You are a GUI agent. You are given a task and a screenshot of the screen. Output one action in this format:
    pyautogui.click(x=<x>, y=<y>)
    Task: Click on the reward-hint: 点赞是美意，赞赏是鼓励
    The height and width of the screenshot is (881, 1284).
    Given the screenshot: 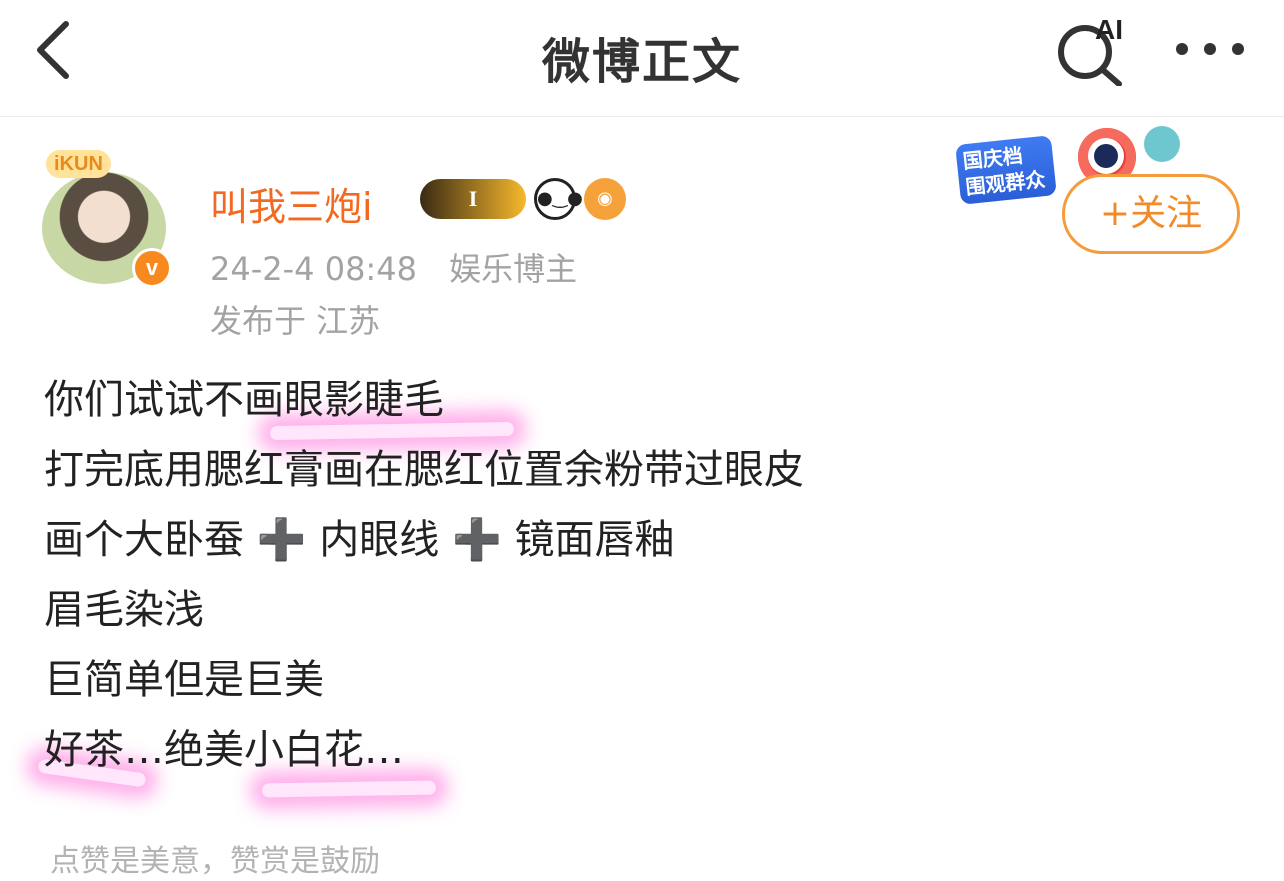 What is the action you would take?
    pyautogui.click(x=215, y=861)
    